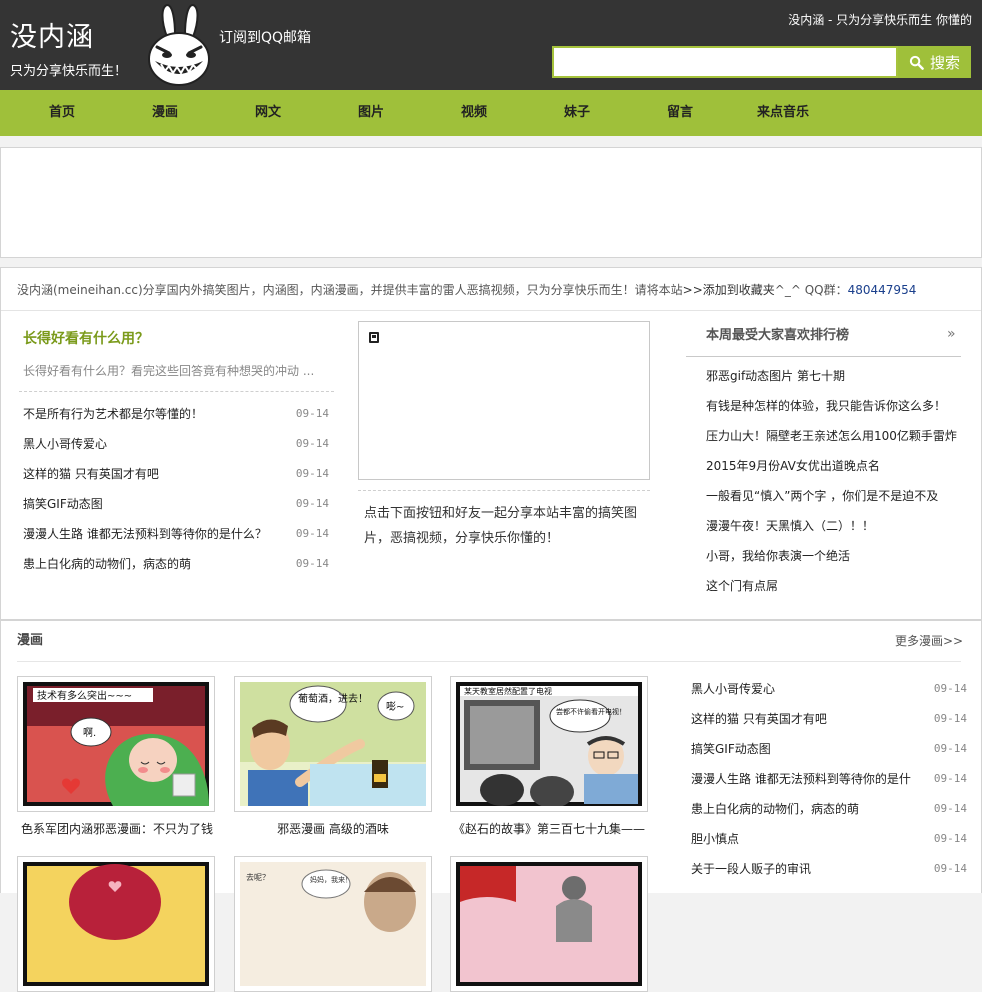 The image size is (982, 992). I want to click on comic-thumbnail: 去呢？ 妈妈，我来！, so click(333, 924).